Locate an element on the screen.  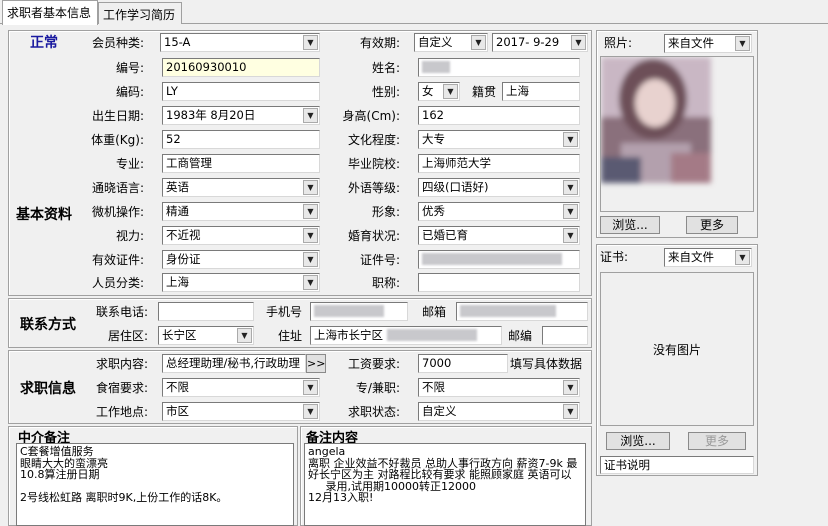
mobile-label: 手机号 is located at coordinates (283, 312).